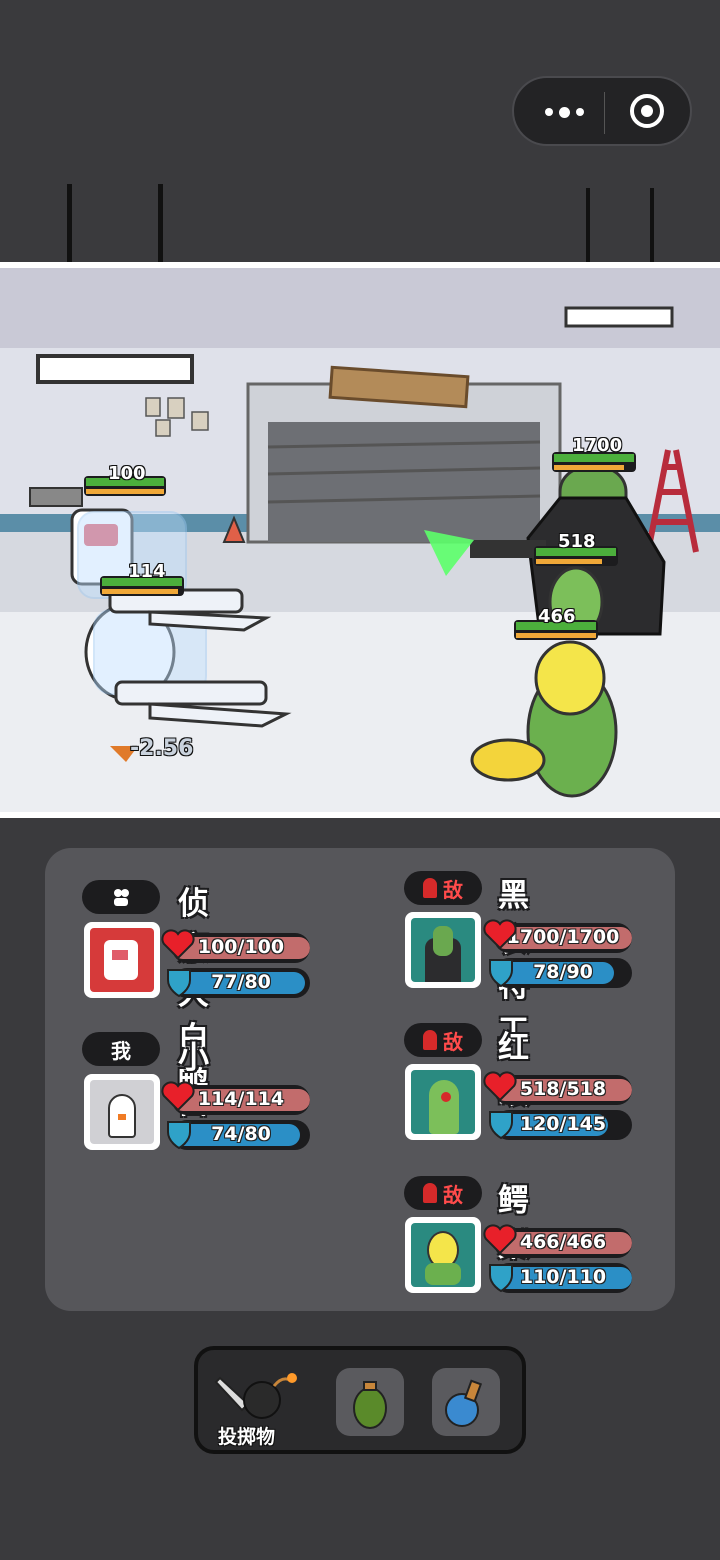 Image resolution: width=720 pixels, height=1560 pixels. What do you see at coordinates (577, 541) in the screenshot?
I see `enemy-hp-label: 518` at bounding box center [577, 541].